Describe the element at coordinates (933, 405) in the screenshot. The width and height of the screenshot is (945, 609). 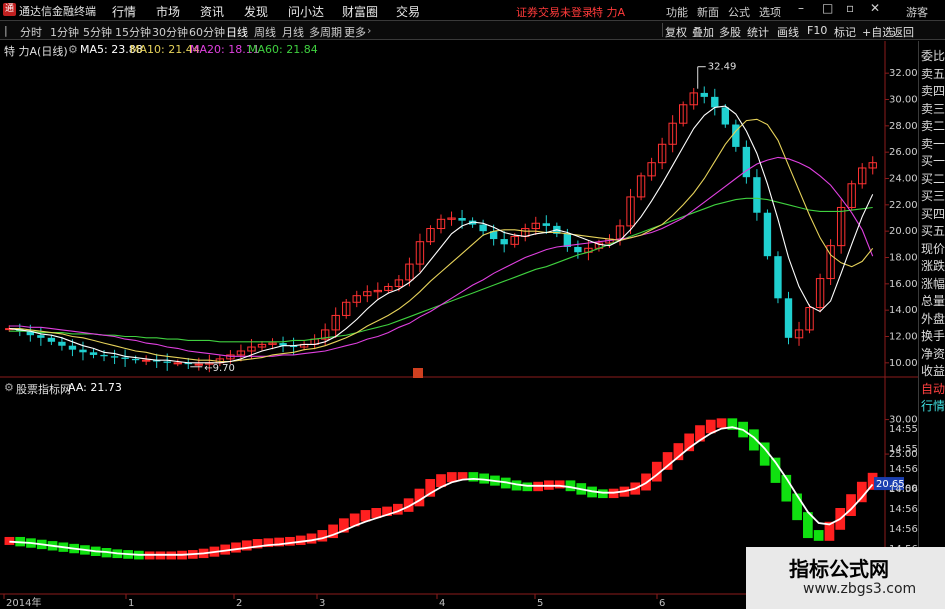
I see `panel-item-20: 行情` at that location.